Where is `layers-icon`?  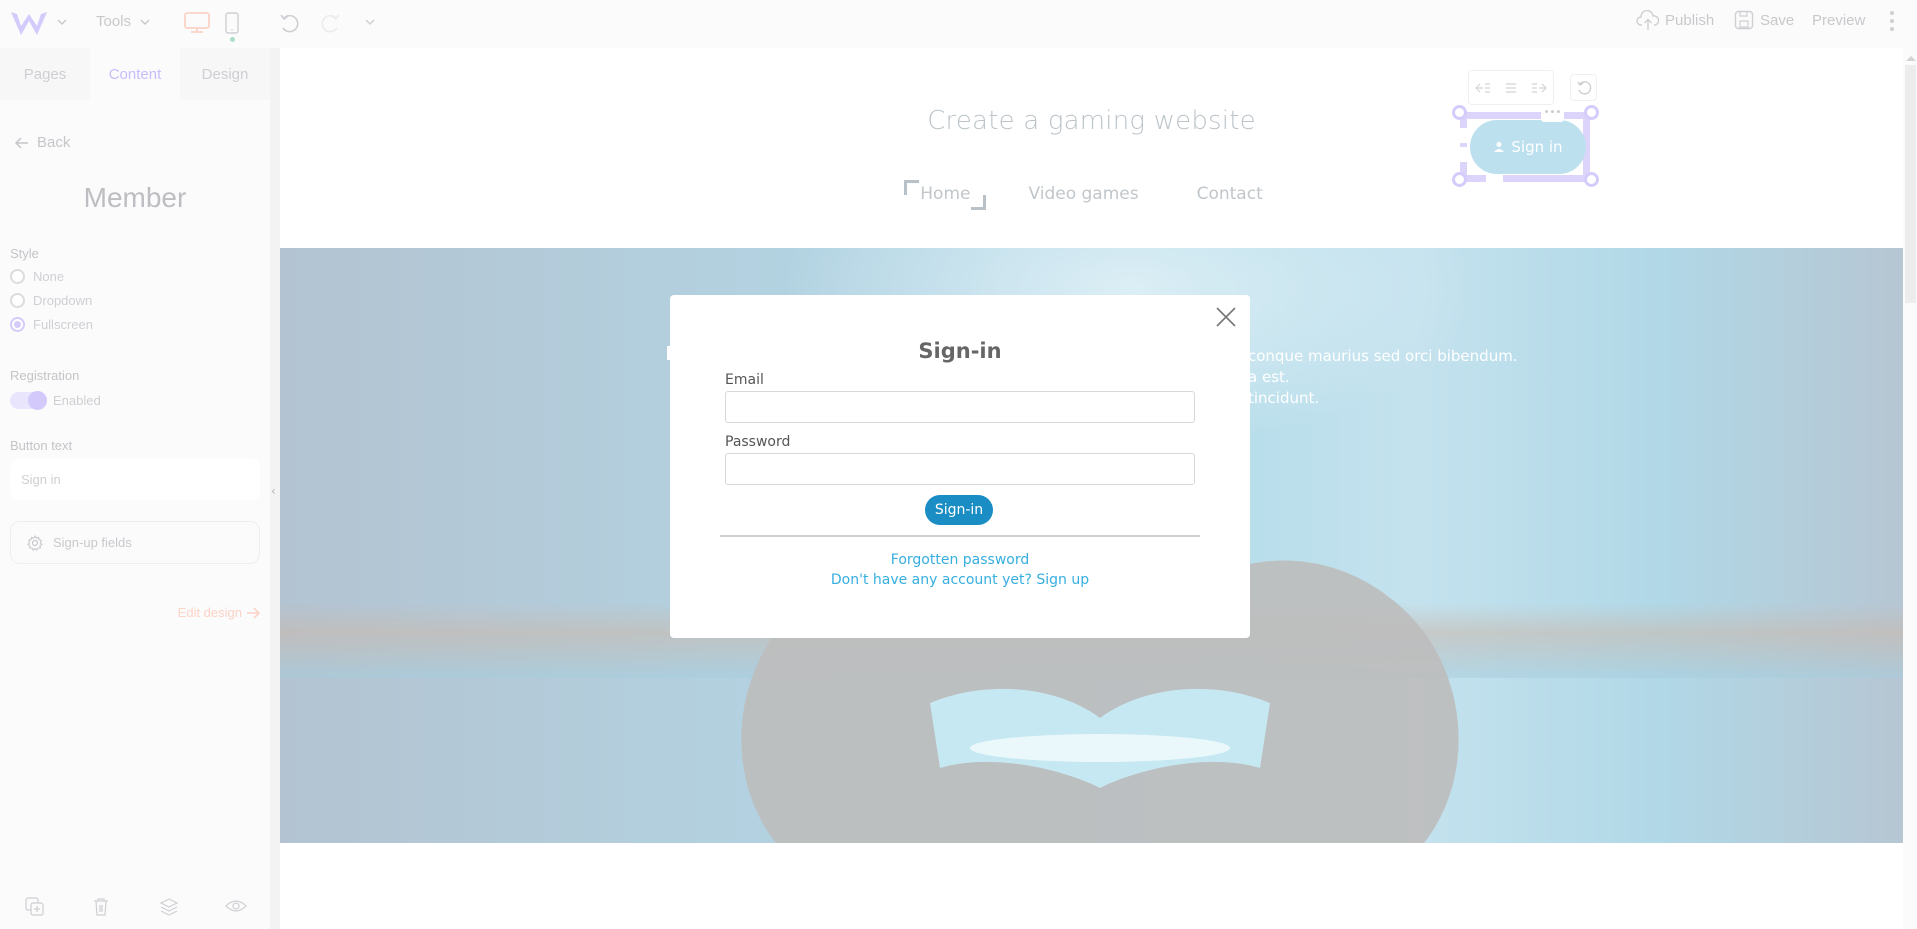
layers-icon is located at coordinates (169, 907).